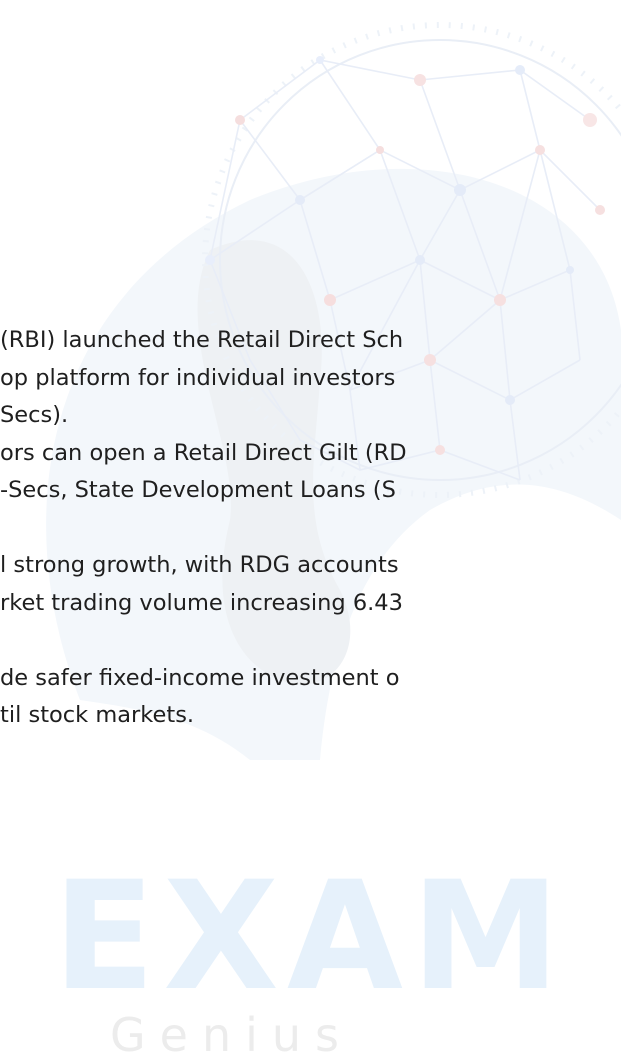 The image size is (621, 1062). I want to click on text-line: til stock markets., so click(97, 715).